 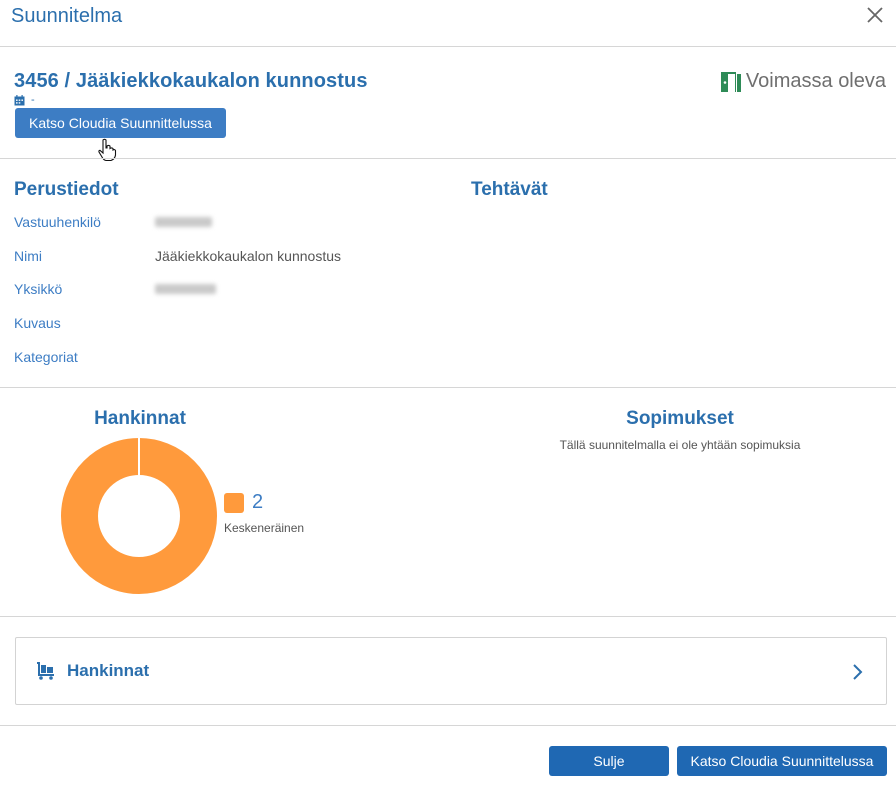 I want to click on close-icon, so click(x=875, y=15).